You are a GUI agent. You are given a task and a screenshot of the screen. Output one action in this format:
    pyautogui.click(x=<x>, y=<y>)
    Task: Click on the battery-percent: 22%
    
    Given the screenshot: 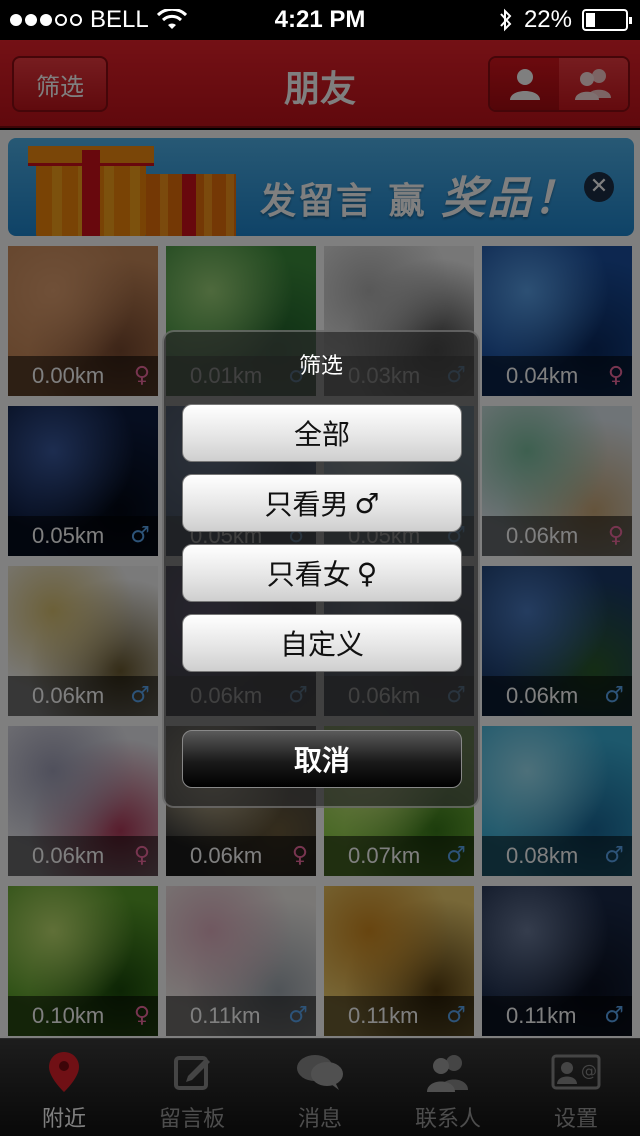 What is the action you would take?
    pyautogui.click(x=547, y=19)
    